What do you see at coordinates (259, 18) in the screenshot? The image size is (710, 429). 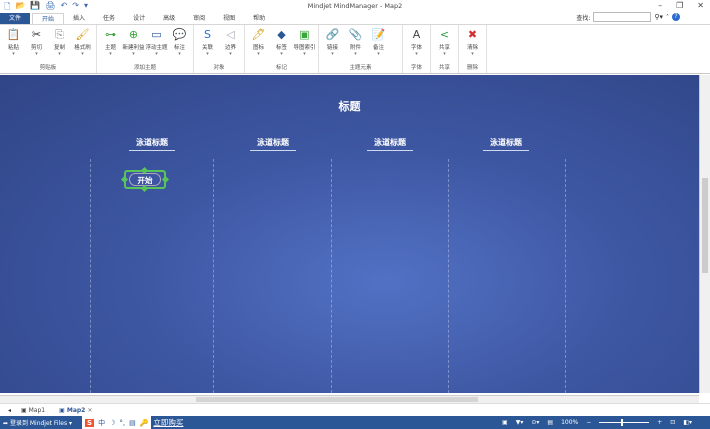 I see `tab-8: 帮助` at bounding box center [259, 18].